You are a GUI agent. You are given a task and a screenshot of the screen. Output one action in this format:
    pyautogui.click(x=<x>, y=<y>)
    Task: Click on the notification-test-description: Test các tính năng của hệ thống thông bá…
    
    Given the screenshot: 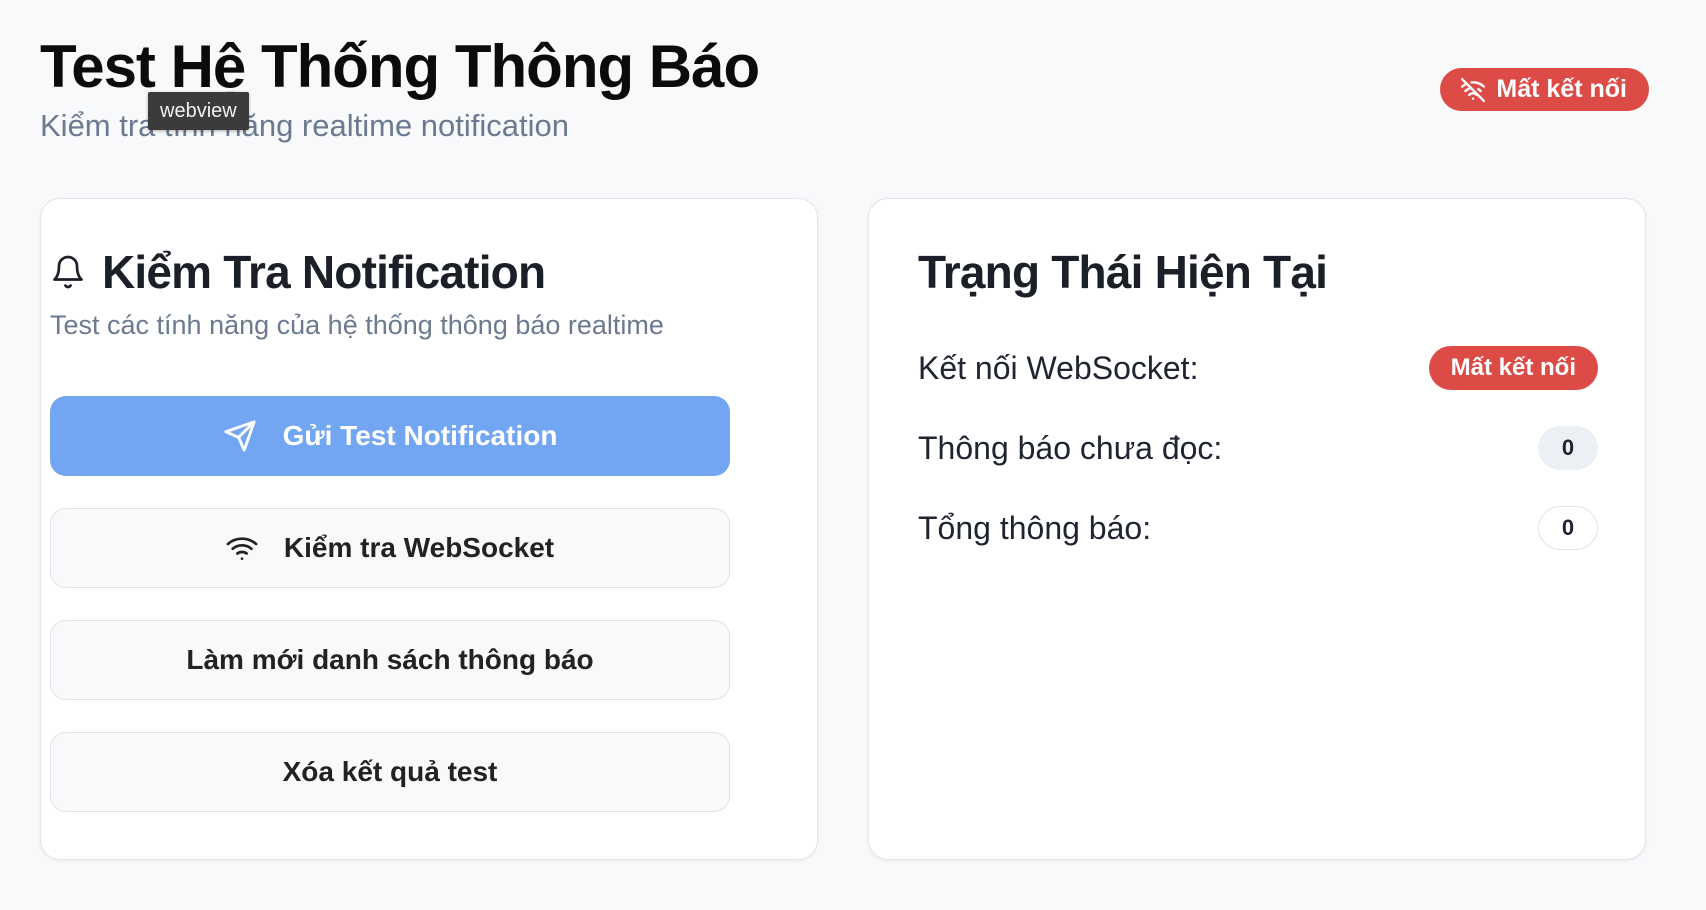 What is the action you would take?
    pyautogui.click(x=357, y=325)
    